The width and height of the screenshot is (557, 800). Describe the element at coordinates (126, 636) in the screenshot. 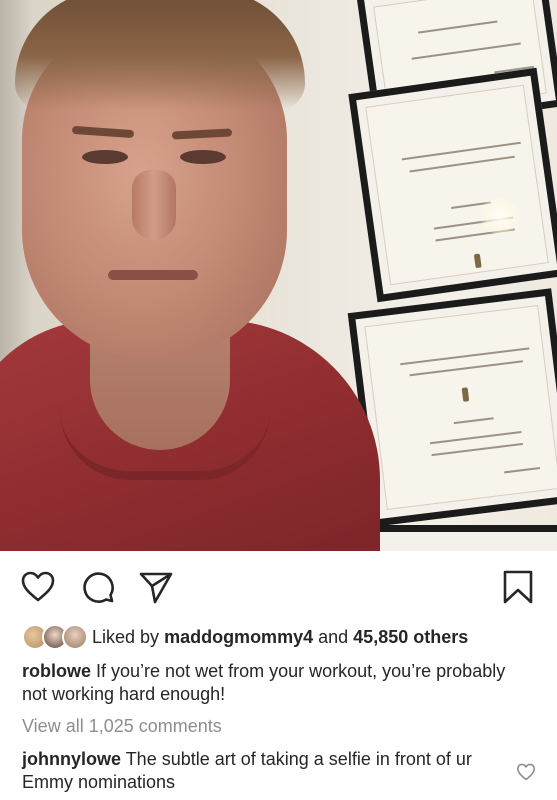

I see `likes-prefix: Liked by` at that location.